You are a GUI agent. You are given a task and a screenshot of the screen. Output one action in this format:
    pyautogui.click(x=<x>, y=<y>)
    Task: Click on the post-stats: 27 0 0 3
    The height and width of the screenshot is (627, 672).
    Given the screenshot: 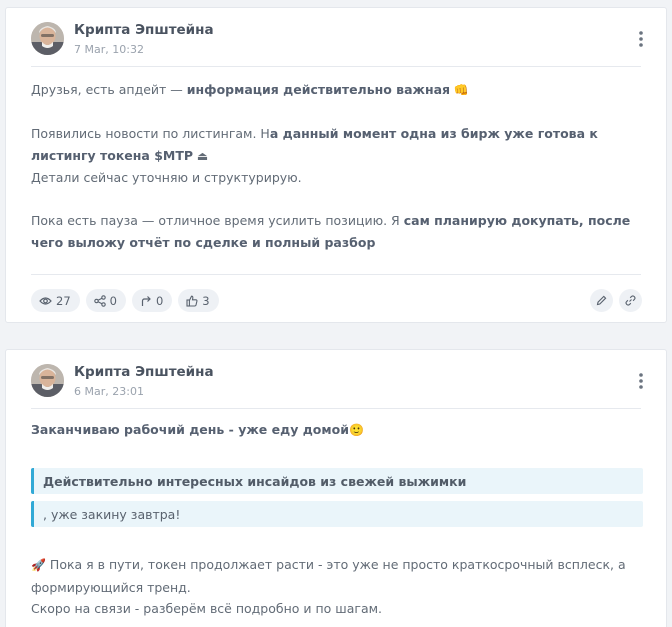 What is the action you would take?
    pyautogui.click(x=125, y=300)
    